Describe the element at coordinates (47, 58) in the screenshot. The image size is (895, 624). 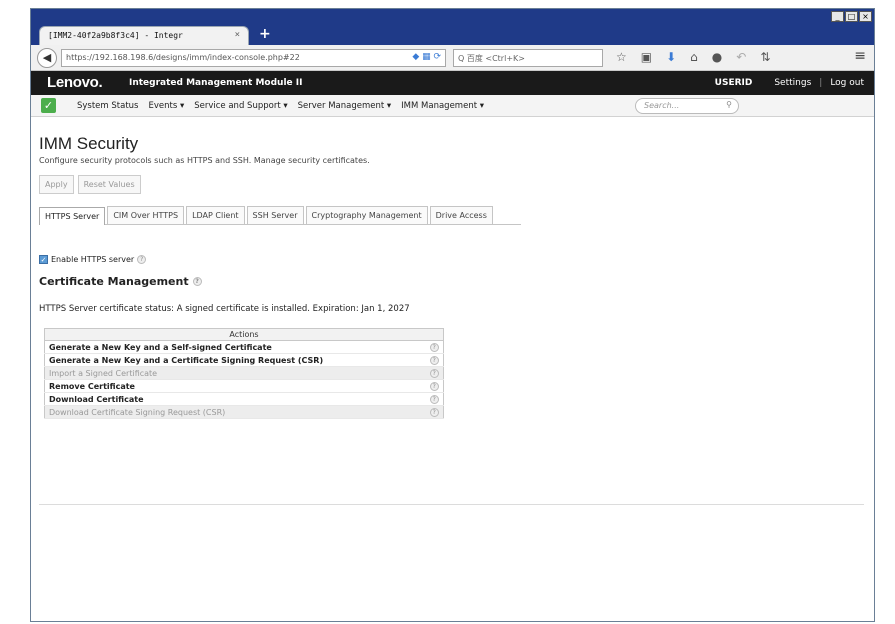
I see `back-arrow-icon: ◀` at that location.